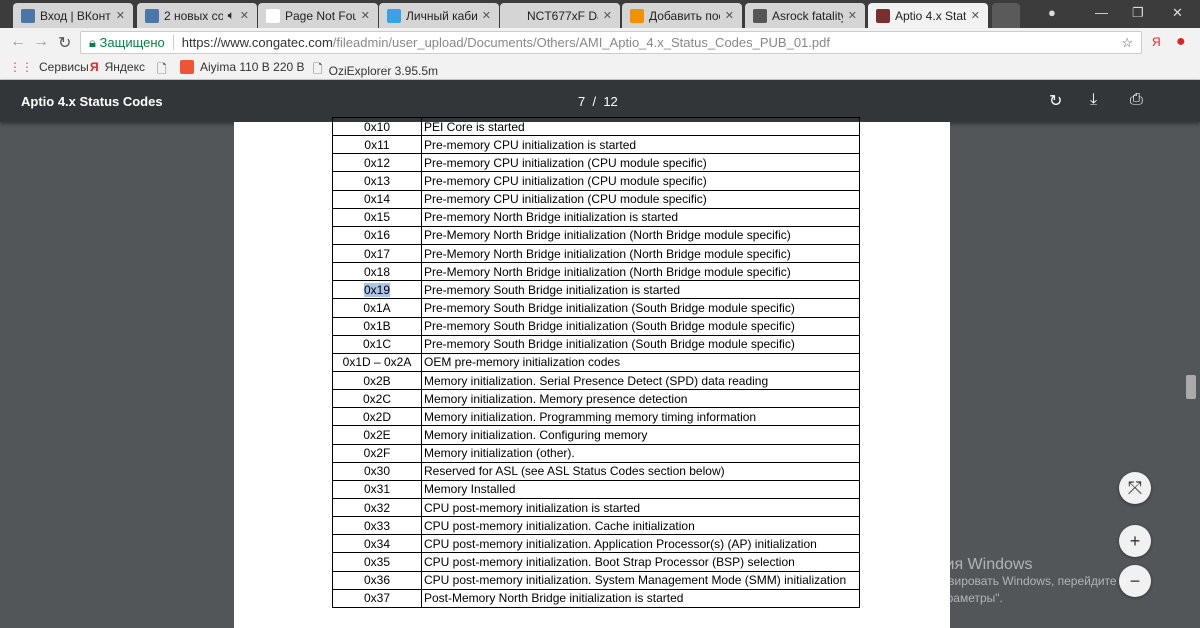 The image size is (1200, 628). I want to click on minimize-button: —, so click(1101, 12).